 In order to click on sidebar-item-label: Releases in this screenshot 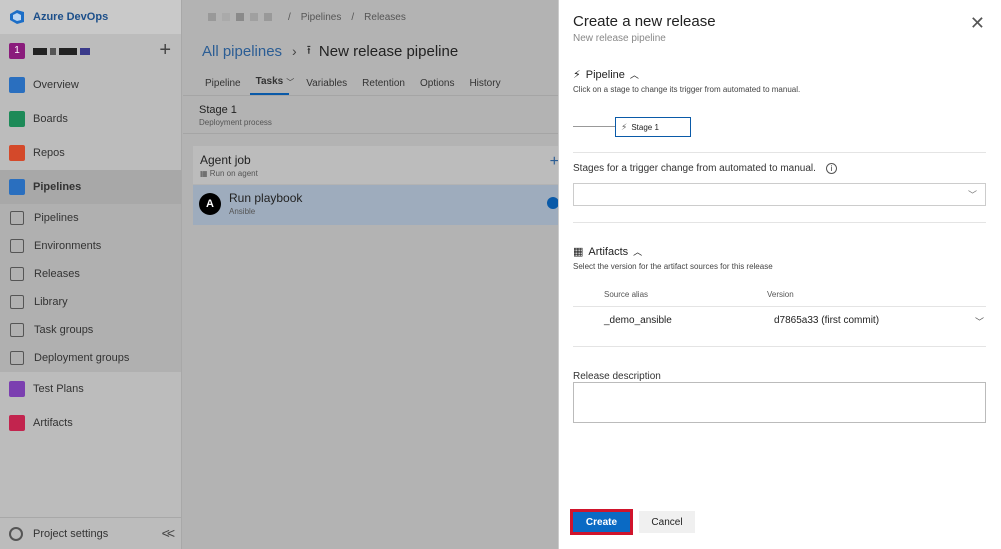, I will do `click(57, 274)`.